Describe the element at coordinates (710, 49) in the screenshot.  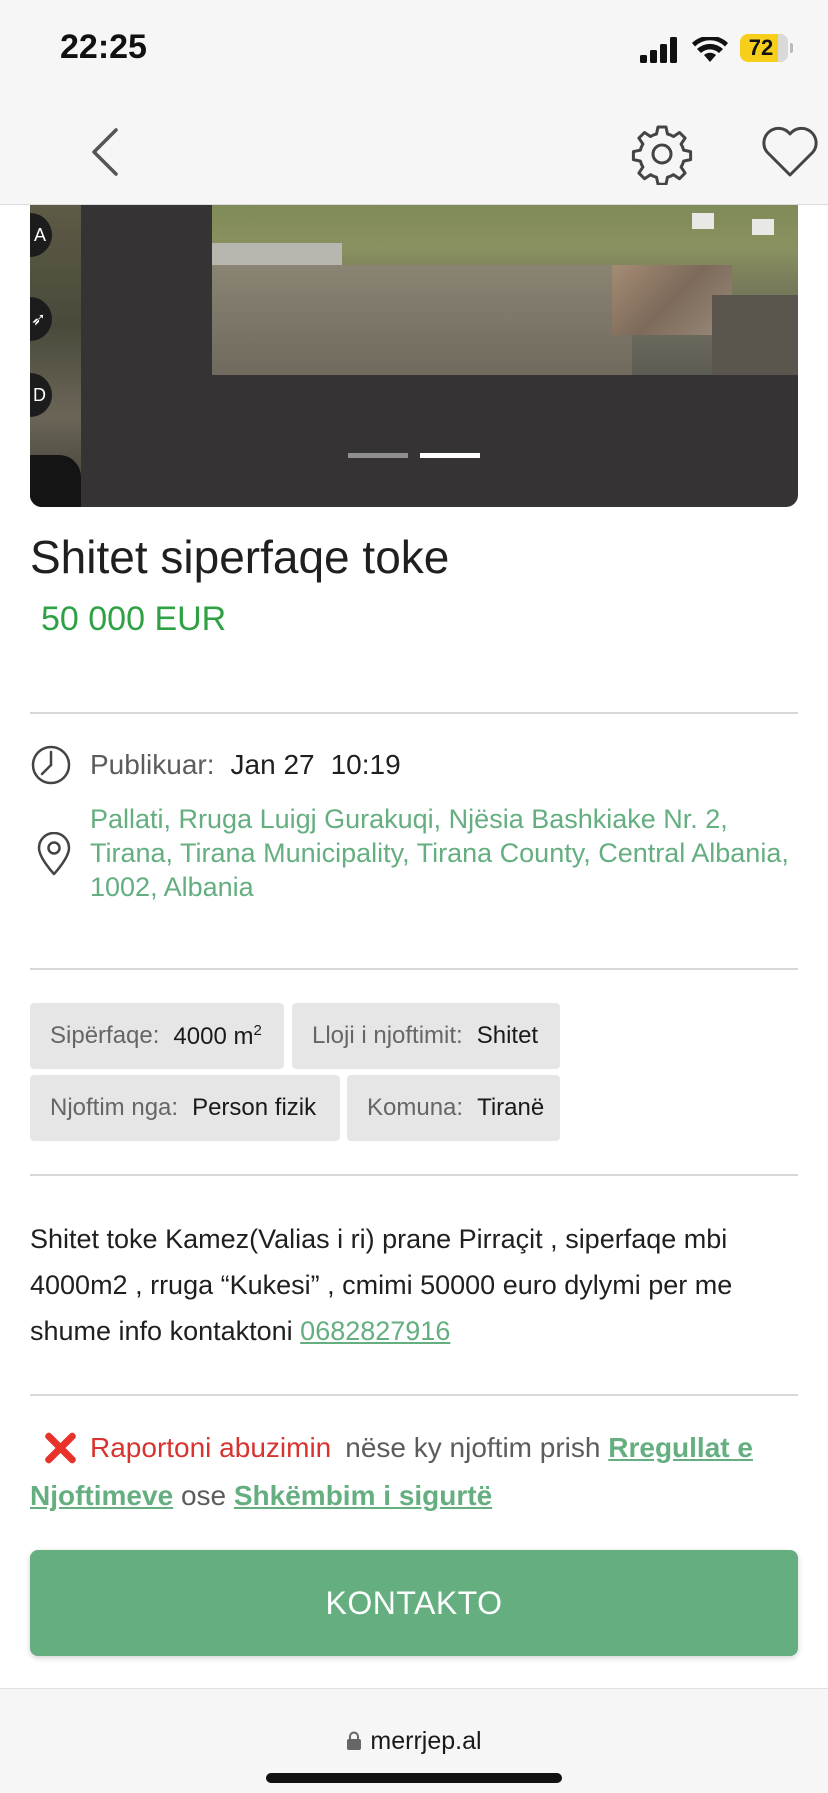
I see `wifi-icon` at that location.